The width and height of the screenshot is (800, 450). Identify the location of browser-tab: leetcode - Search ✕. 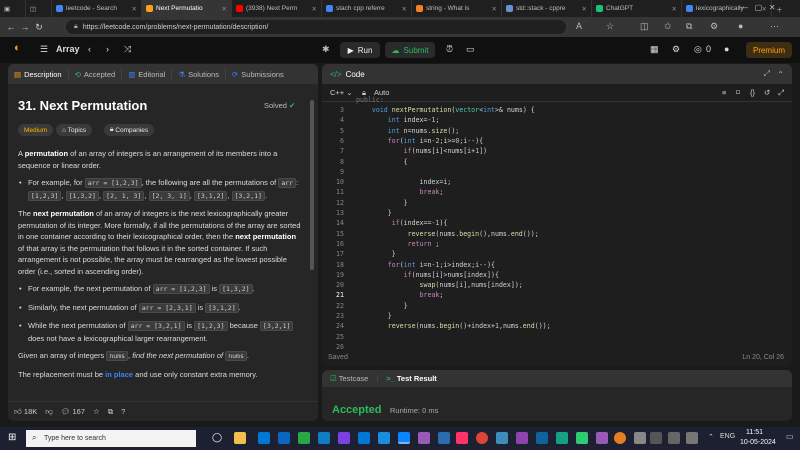
(97, 8).